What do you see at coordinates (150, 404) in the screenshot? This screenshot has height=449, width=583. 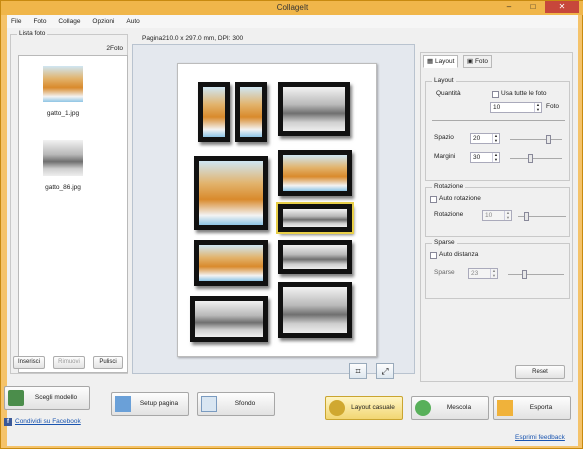 I see `page-setup-button: Setup pagina` at bounding box center [150, 404].